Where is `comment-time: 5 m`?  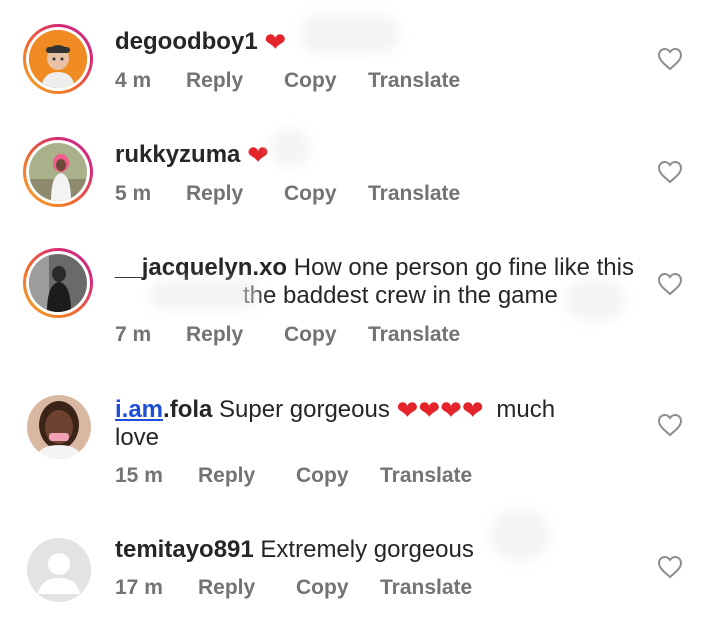
comment-time: 5 m is located at coordinates (133, 193).